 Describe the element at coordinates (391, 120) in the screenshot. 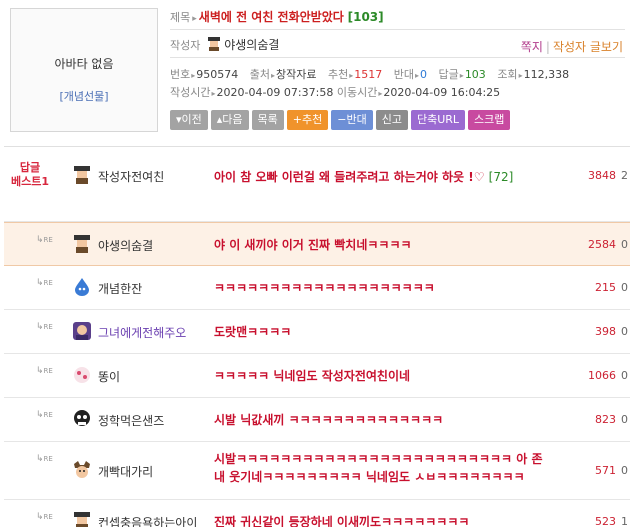

I see `report-button: 신고` at that location.